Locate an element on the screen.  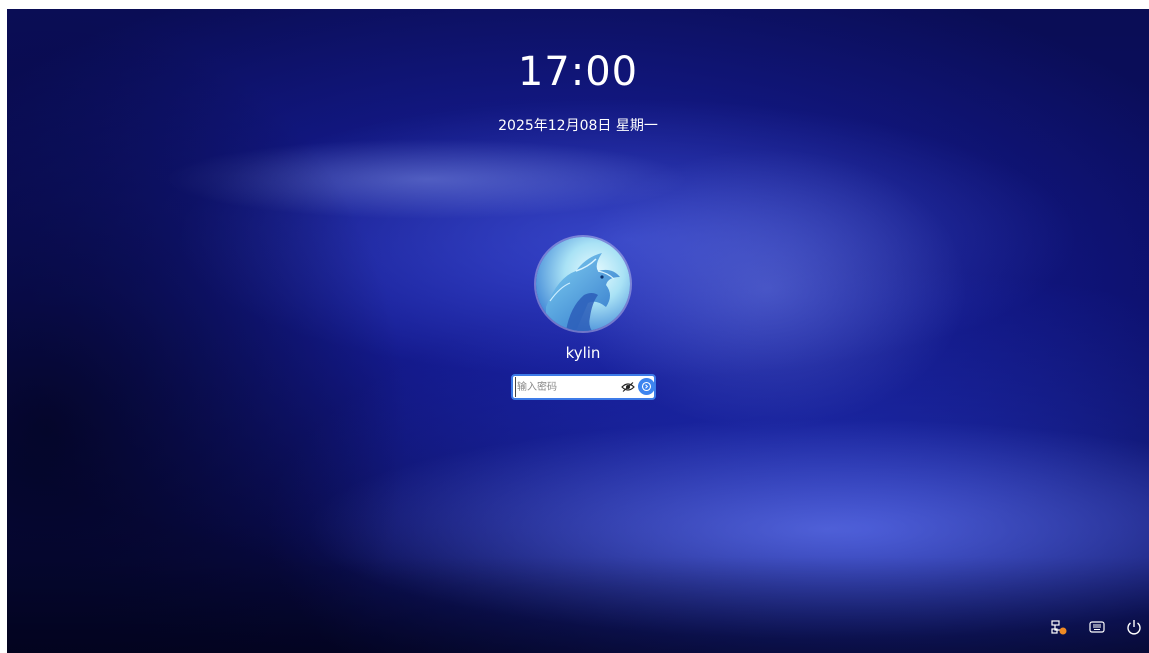
power-icon is located at coordinates (1134, 627).